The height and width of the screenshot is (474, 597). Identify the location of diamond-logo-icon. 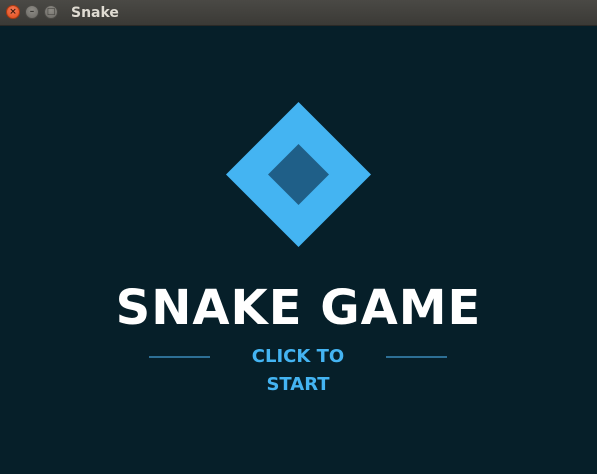
(298, 174).